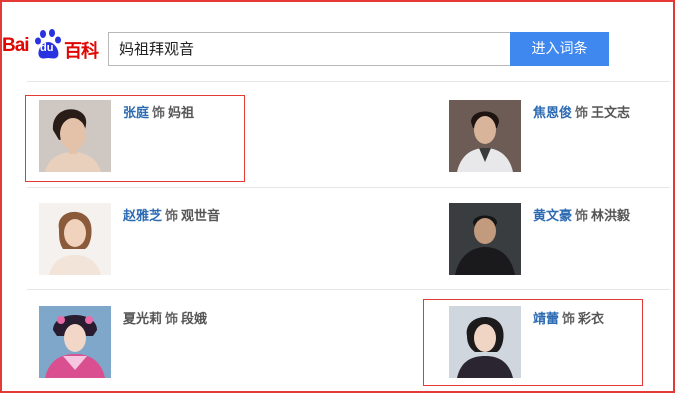 This screenshot has width=675, height=393. What do you see at coordinates (201, 216) in the screenshot?
I see `character-name: 观世音` at bounding box center [201, 216].